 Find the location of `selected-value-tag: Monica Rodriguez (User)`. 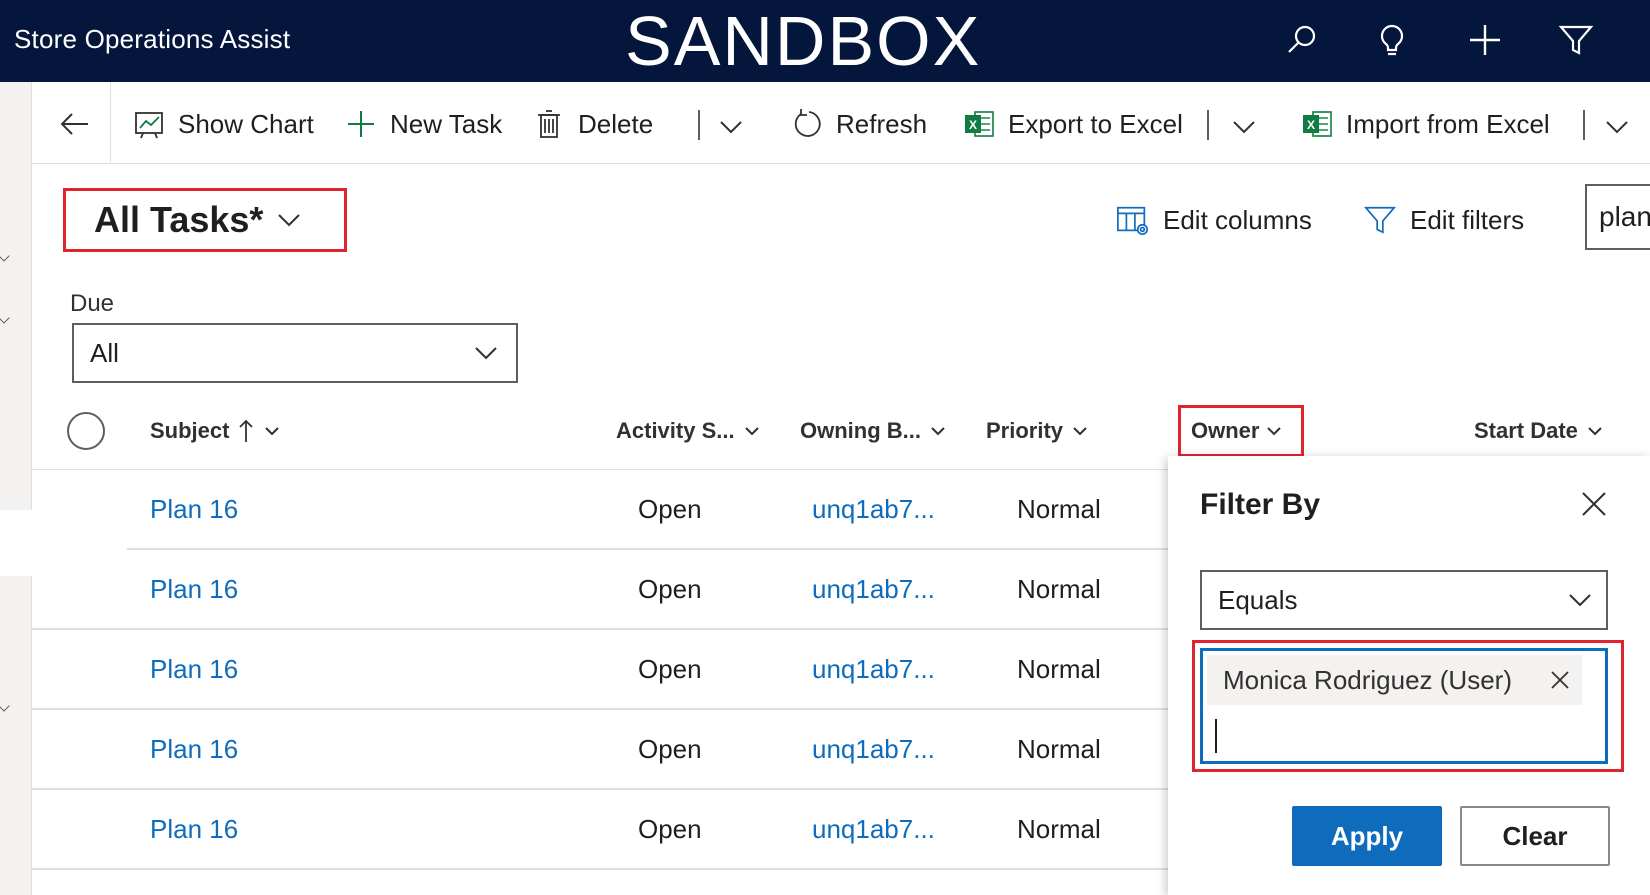

selected-value-tag: Monica Rodriguez (User) is located at coordinates (1394, 680).